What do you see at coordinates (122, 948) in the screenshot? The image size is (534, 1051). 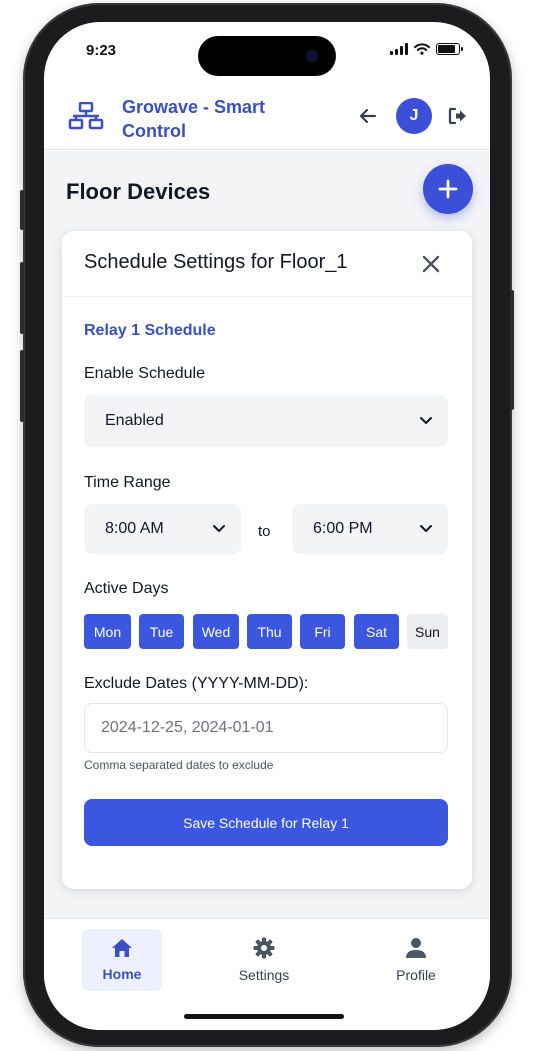 I see `home-icon` at bounding box center [122, 948].